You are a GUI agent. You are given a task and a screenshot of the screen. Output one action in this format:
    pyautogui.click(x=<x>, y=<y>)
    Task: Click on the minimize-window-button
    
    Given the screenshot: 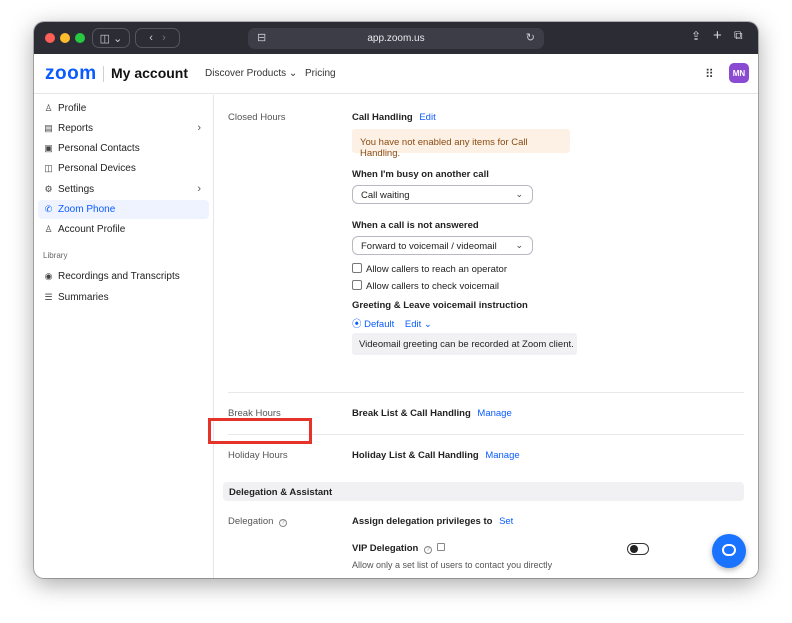 What is the action you would take?
    pyautogui.click(x=65, y=38)
    